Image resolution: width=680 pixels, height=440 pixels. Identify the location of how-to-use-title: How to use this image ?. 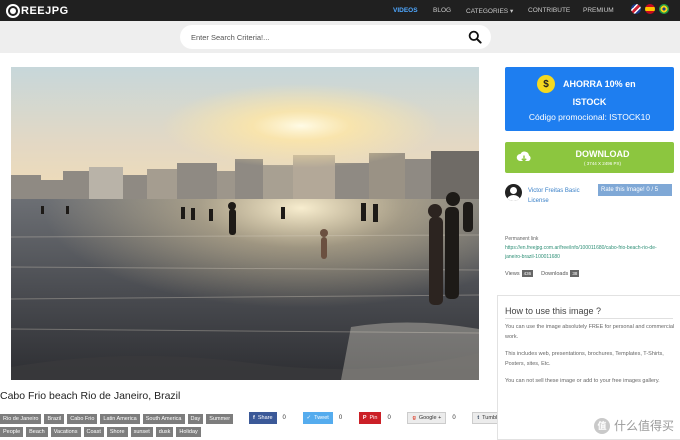
(553, 311).